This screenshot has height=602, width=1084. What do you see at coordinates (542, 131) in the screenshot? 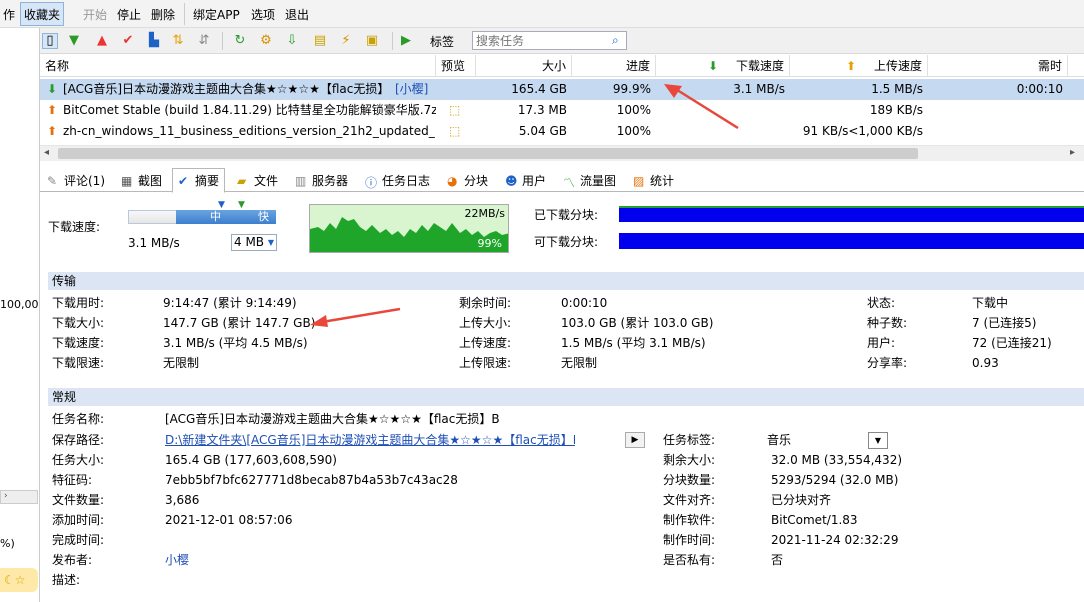
I see `task-size: 5.04 GB` at bounding box center [542, 131].